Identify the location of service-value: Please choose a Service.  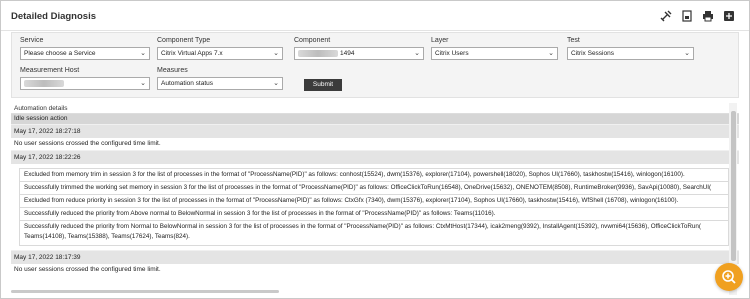
(60, 53).